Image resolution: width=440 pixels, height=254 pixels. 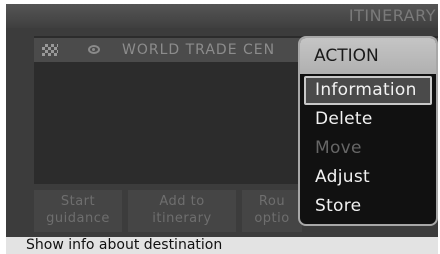 I want to click on menu-title: ACTION, so click(x=368, y=56).